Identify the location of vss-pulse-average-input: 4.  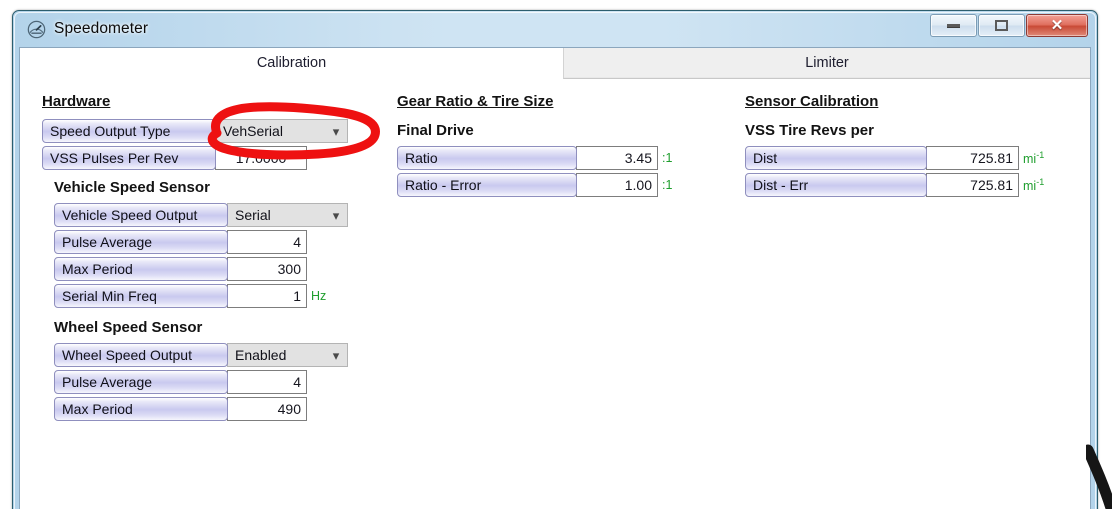
(267, 242).